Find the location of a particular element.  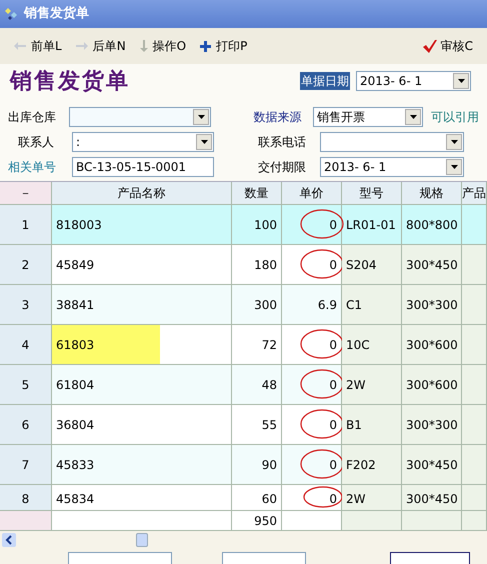

cell-text: 180 is located at coordinates (265, 265).